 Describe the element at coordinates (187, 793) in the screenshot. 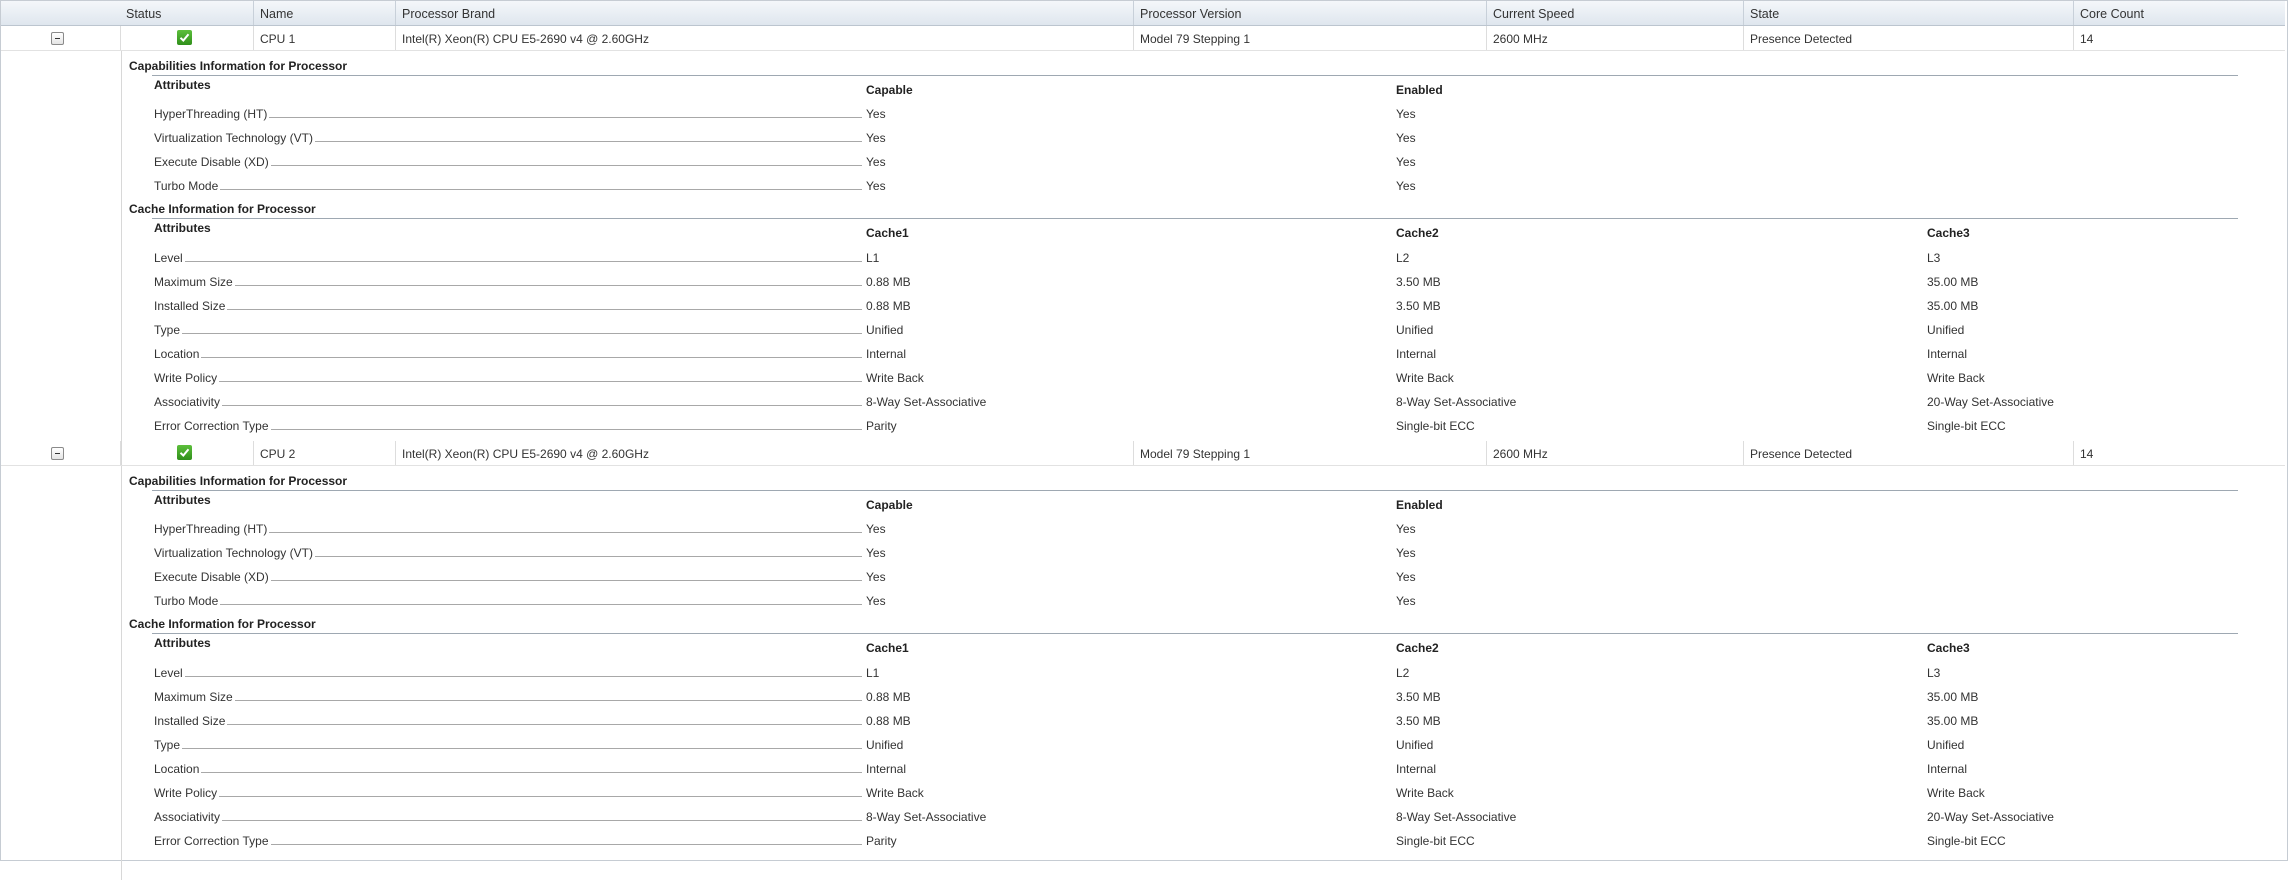

I see `cache-attribute-label: Write Policy` at that location.